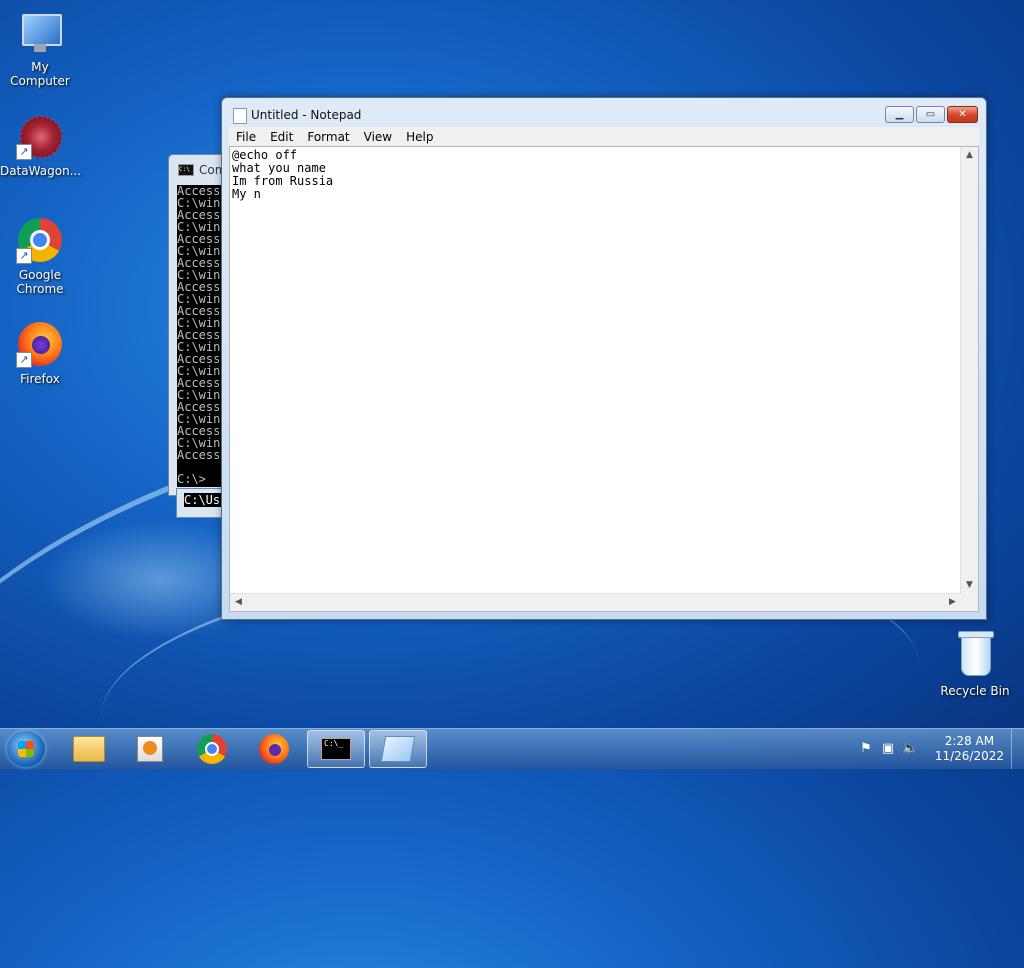 Image resolution: width=1024 pixels, height=968 pixels. I want to click on menu-bar: File Edit Format View Help, so click(604, 136).